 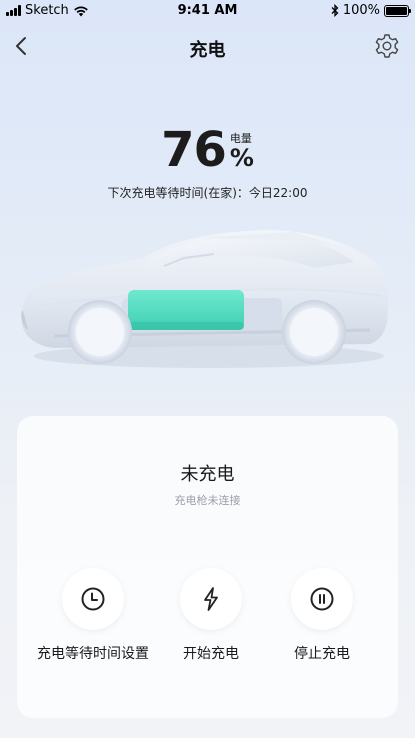 I want to click on charging-actions: 充电等待时间设置 开始充电 停止充电, so click(x=207, y=618).